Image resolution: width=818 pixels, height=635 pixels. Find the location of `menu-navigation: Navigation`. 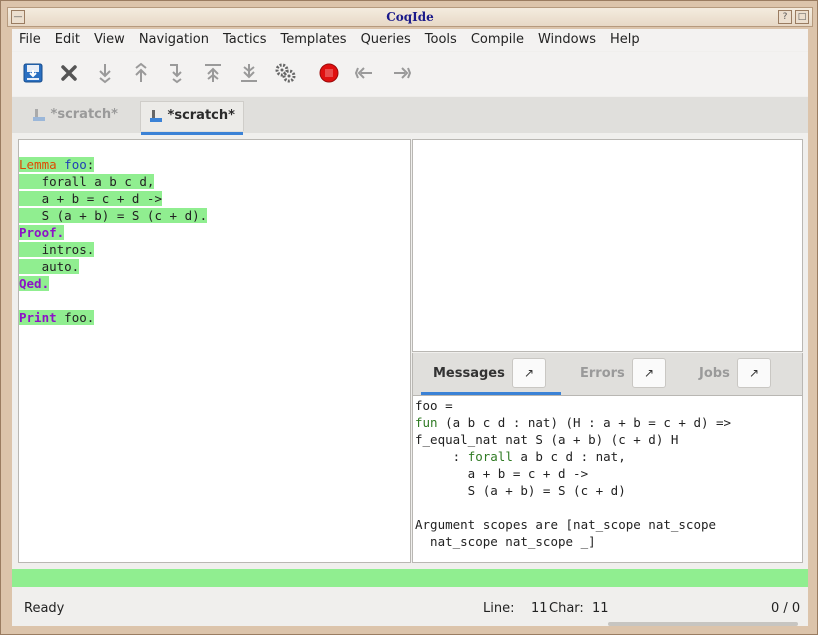

menu-navigation: Navigation is located at coordinates (174, 40).